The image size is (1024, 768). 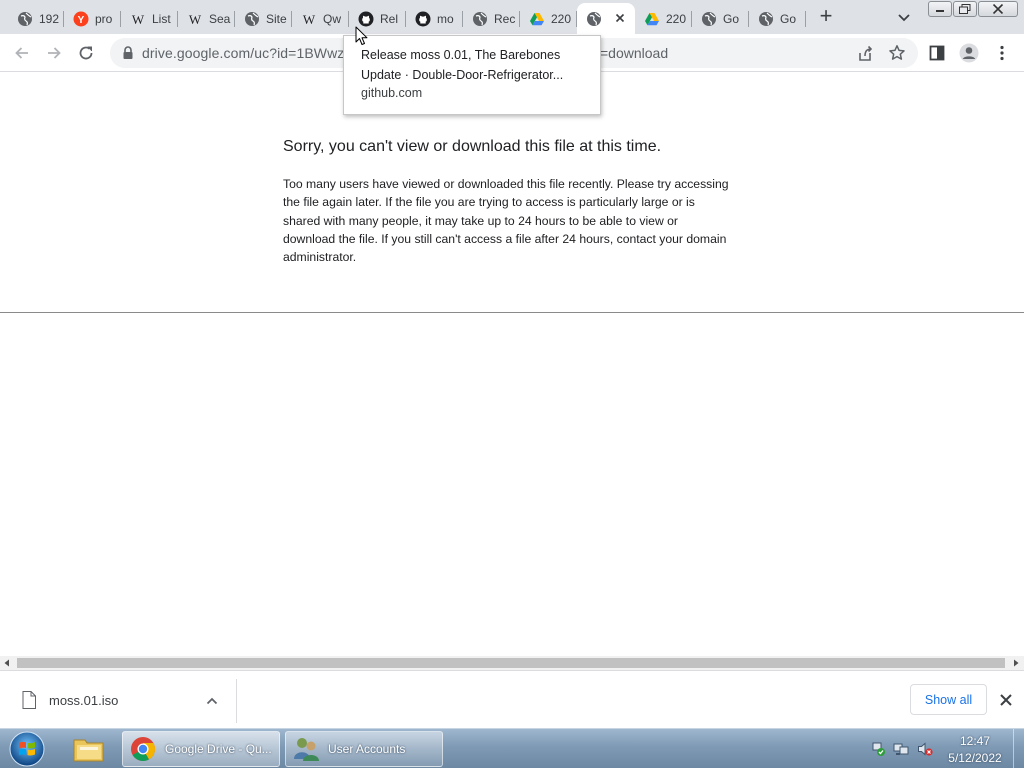 I want to click on share-icon, so click(x=865, y=54).